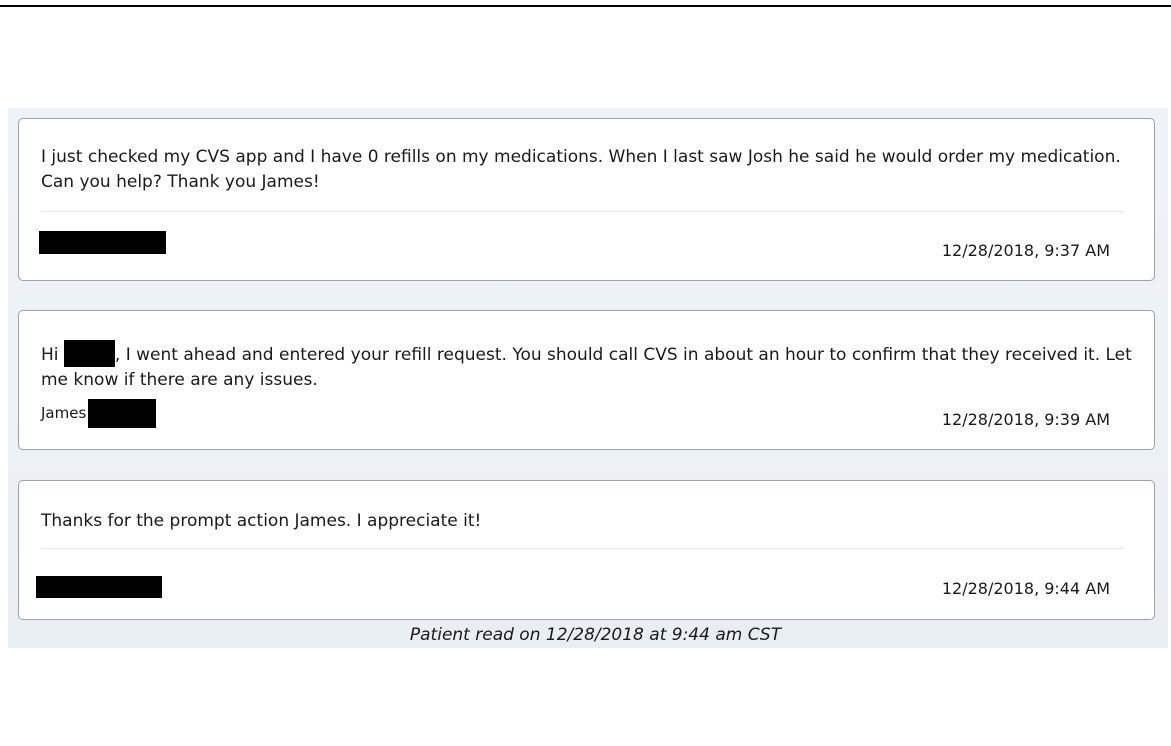  I want to click on message-signature: James, so click(99, 413).